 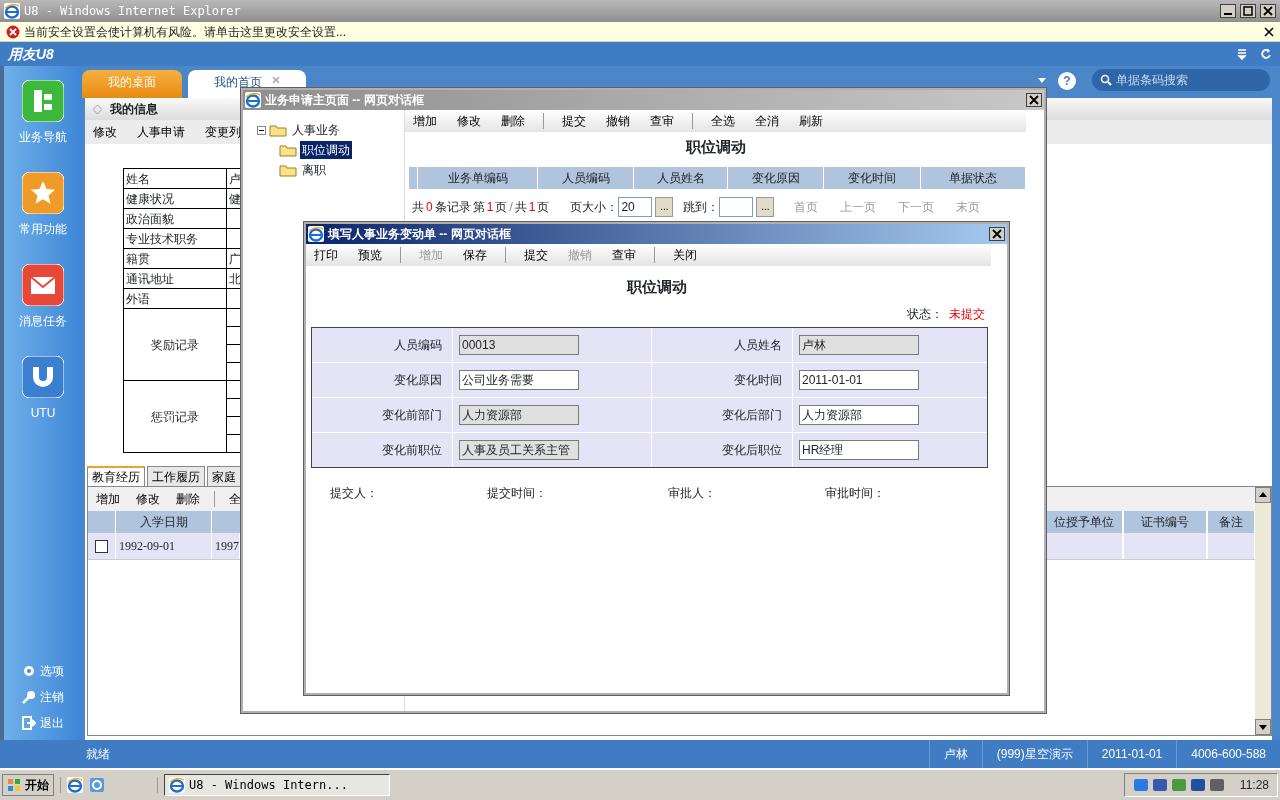 What do you see at coordinates (701, 207) in the screenshot?
I see `field-label: 跳到：` at bounding box center [701, 207].